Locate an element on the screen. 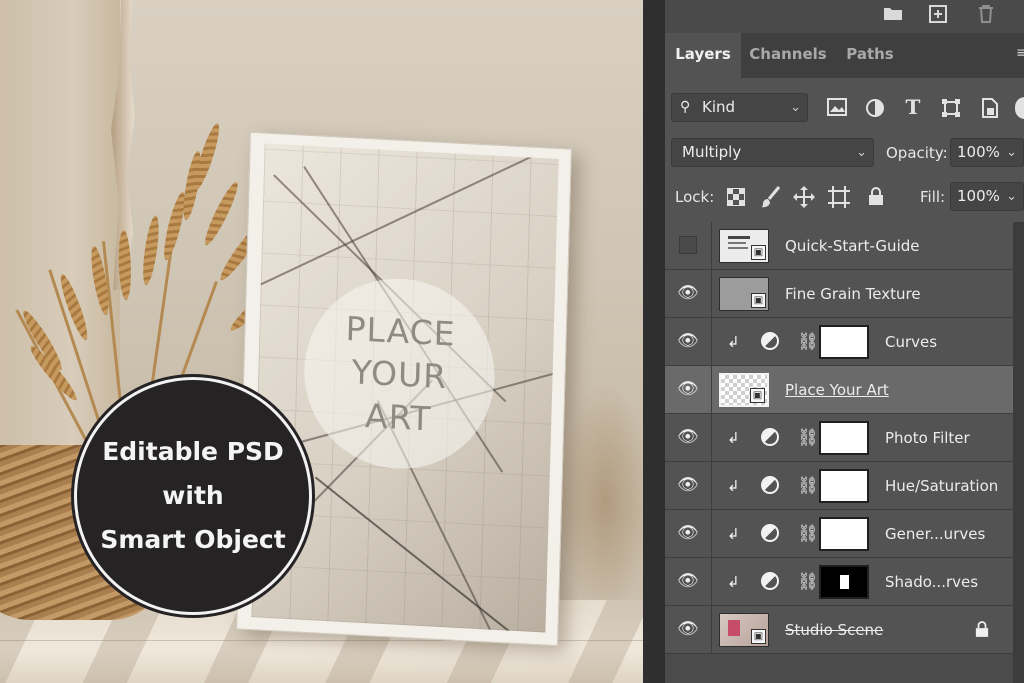 The width and height of the screenshot is (1024, 683). folder-icon is located at coordinates (893, 16).